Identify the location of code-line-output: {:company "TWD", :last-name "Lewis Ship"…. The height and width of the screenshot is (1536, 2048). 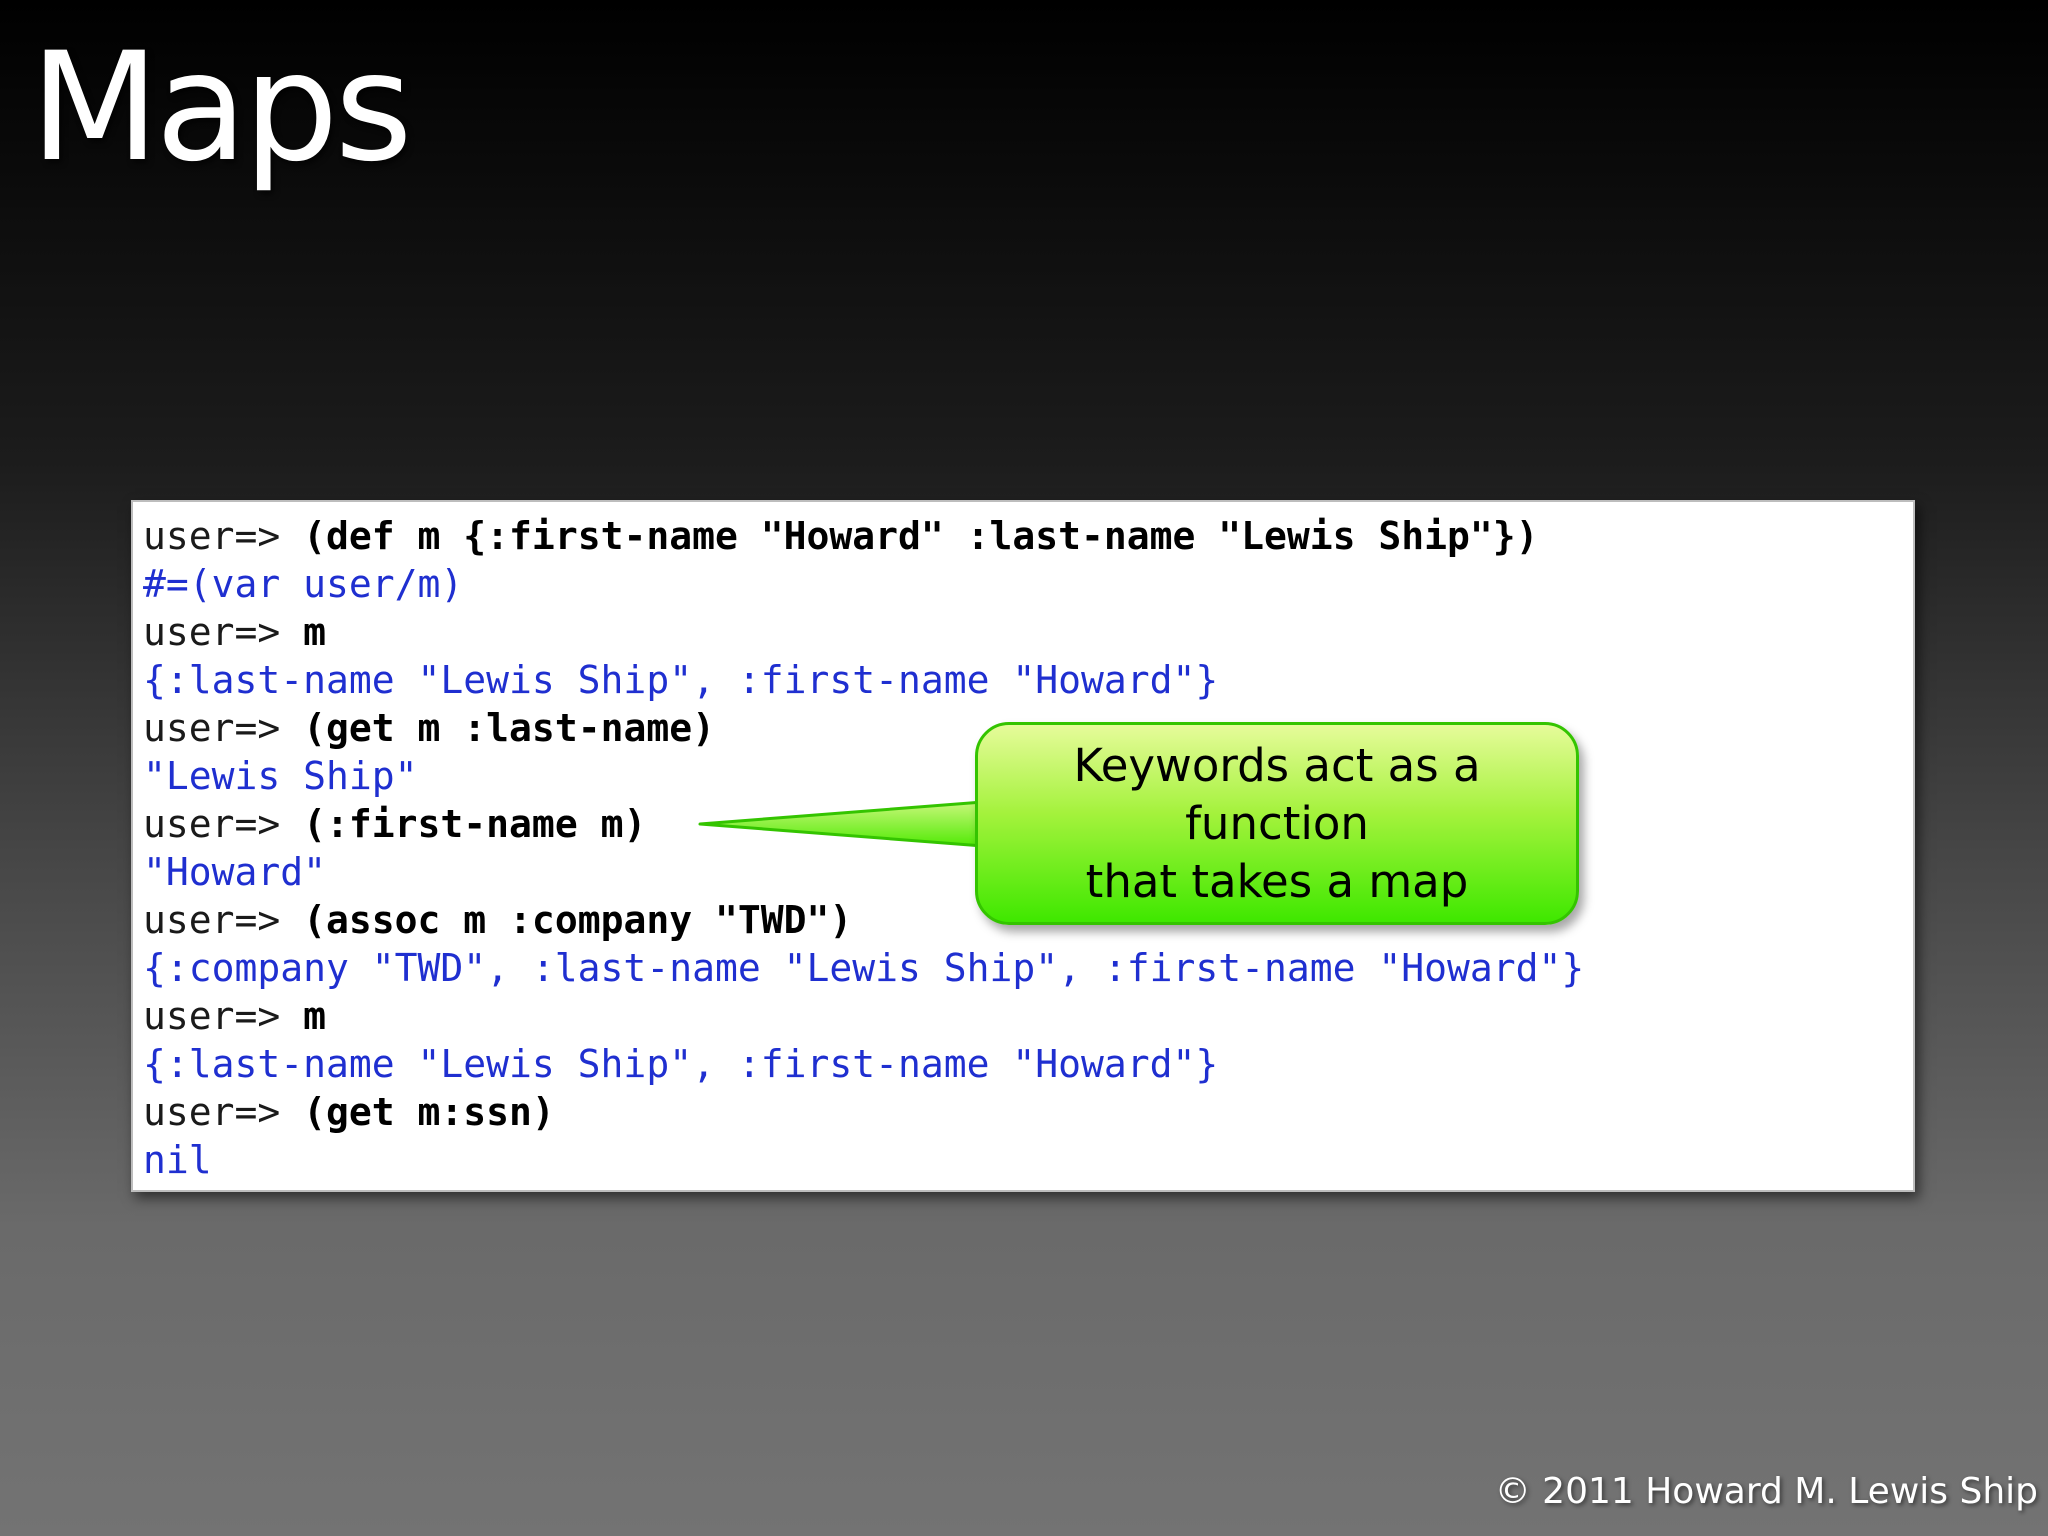
(864, 968).